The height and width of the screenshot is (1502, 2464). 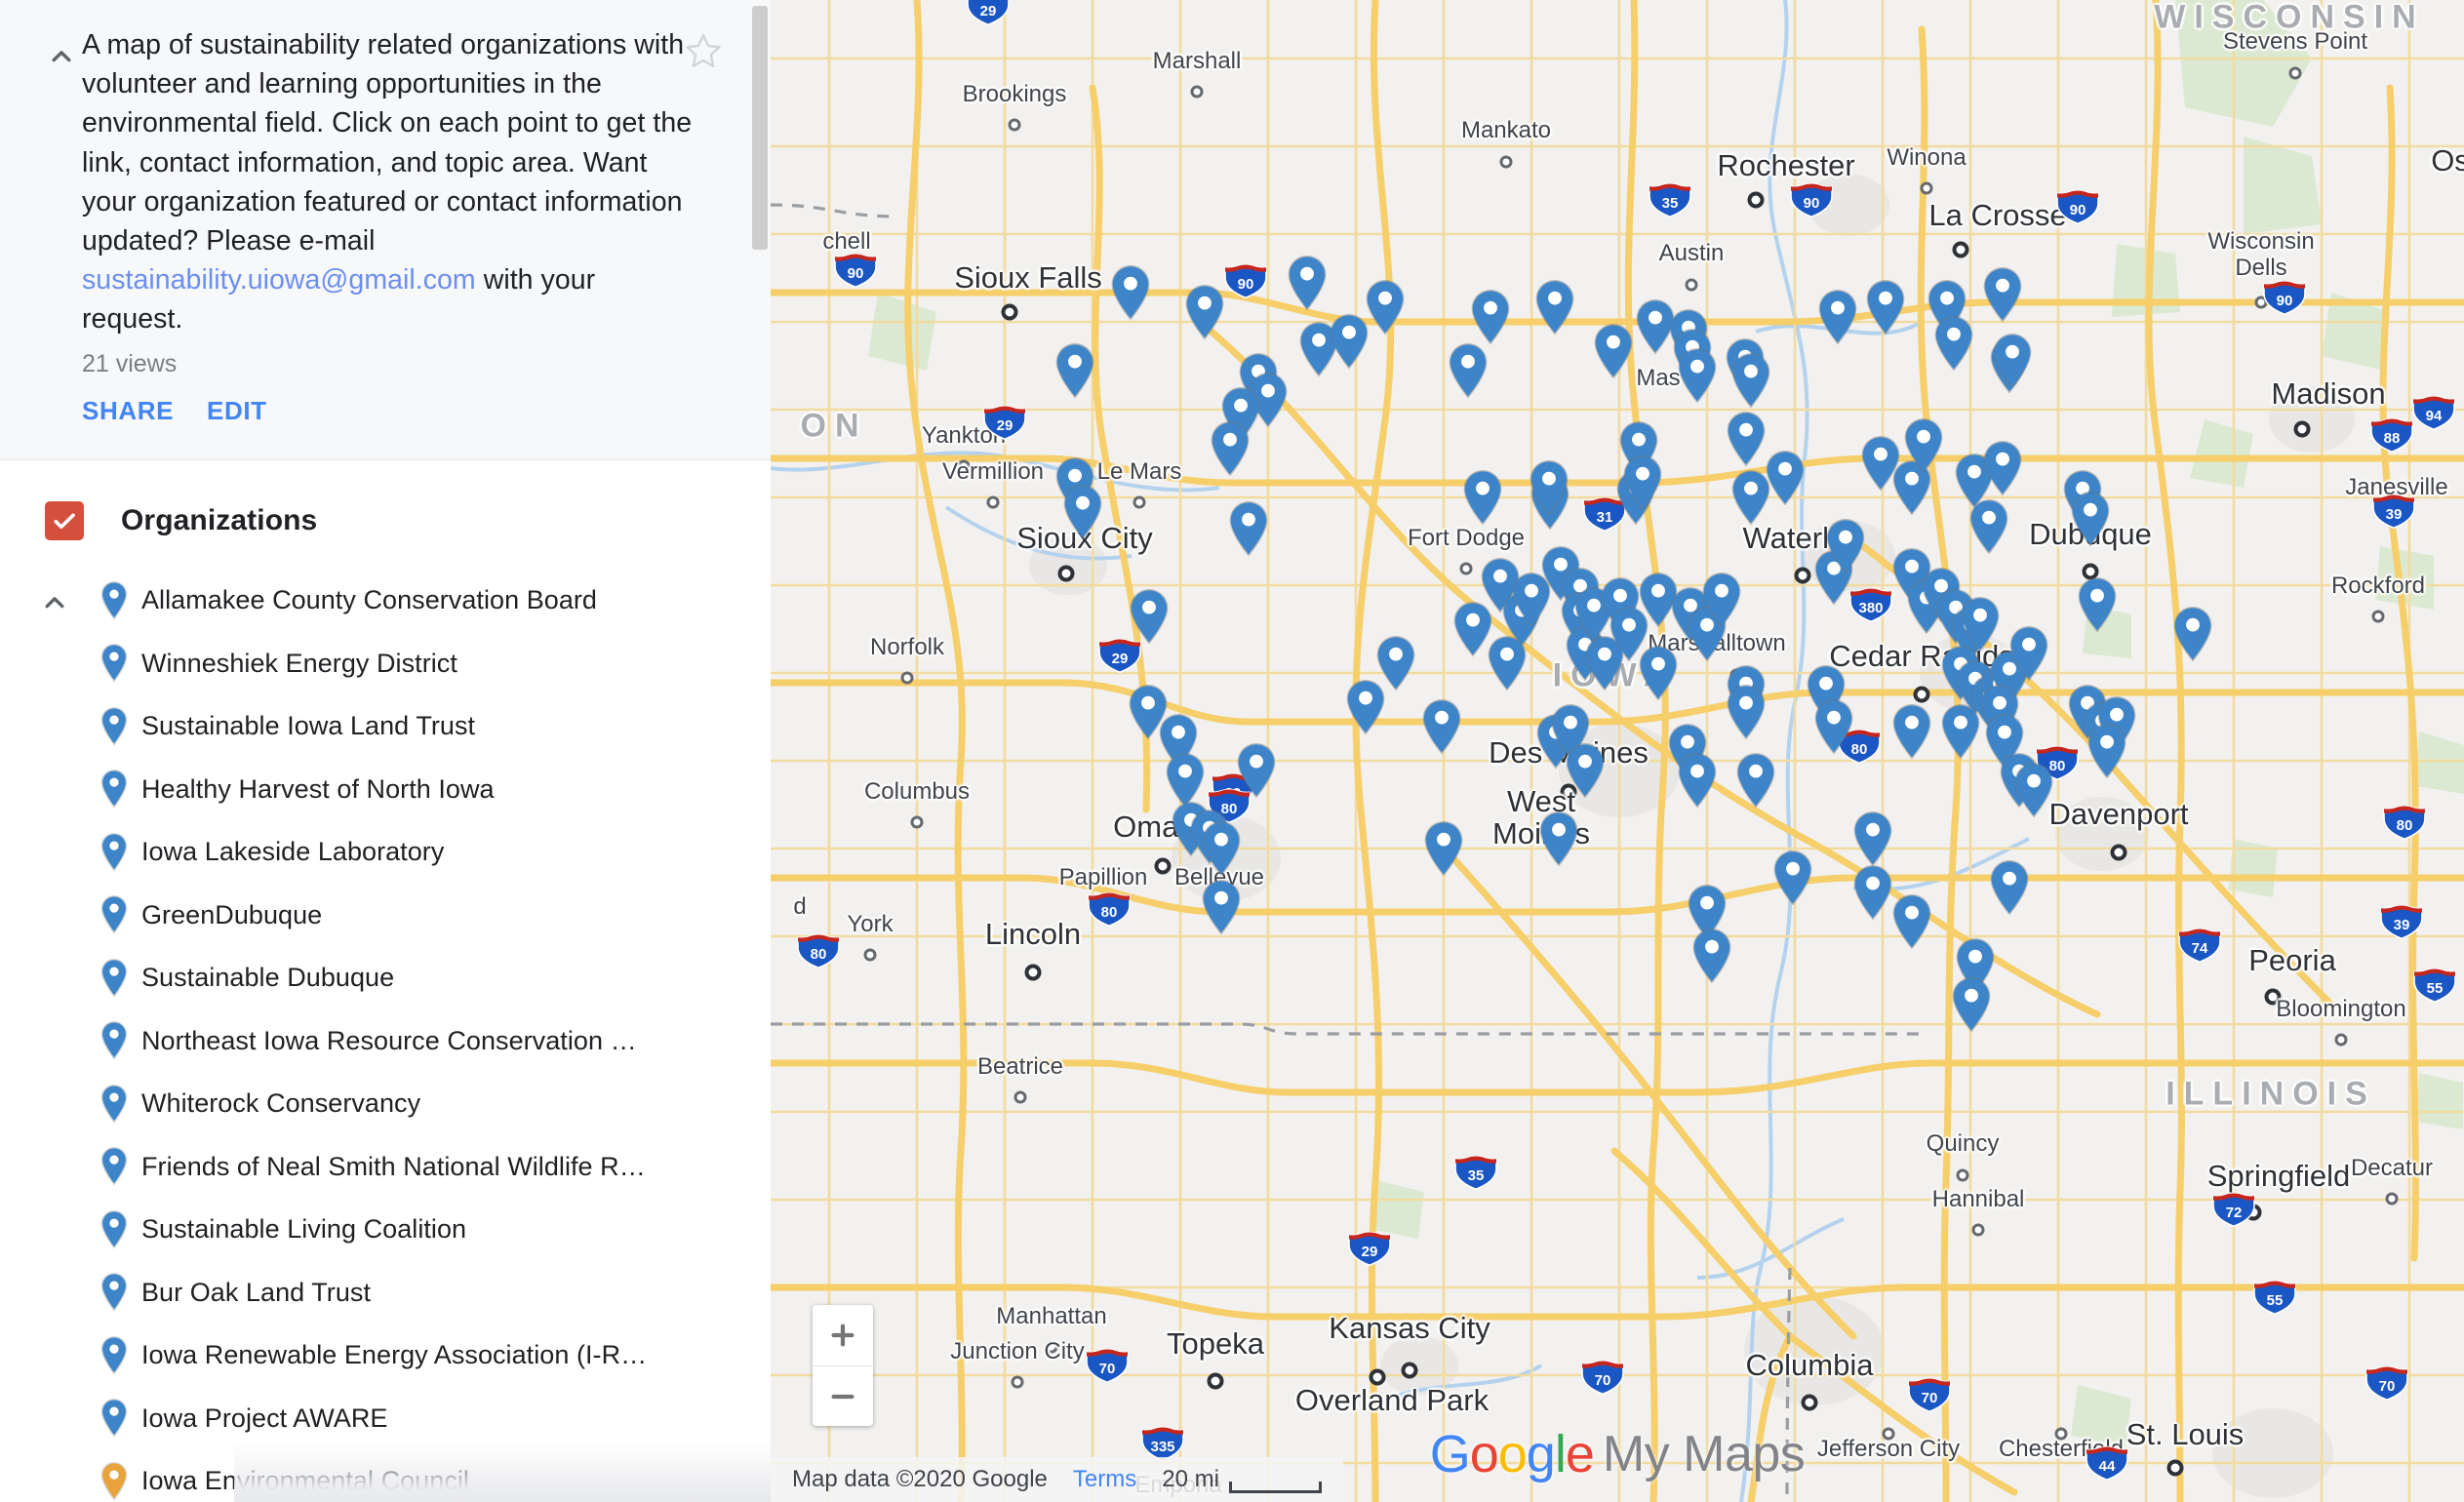 What do you see at coordinates (279, 280) in the screenshot?
I see `description-email-link: sustainability.uiowa@gmail.com` at bounding box center [279, 280].